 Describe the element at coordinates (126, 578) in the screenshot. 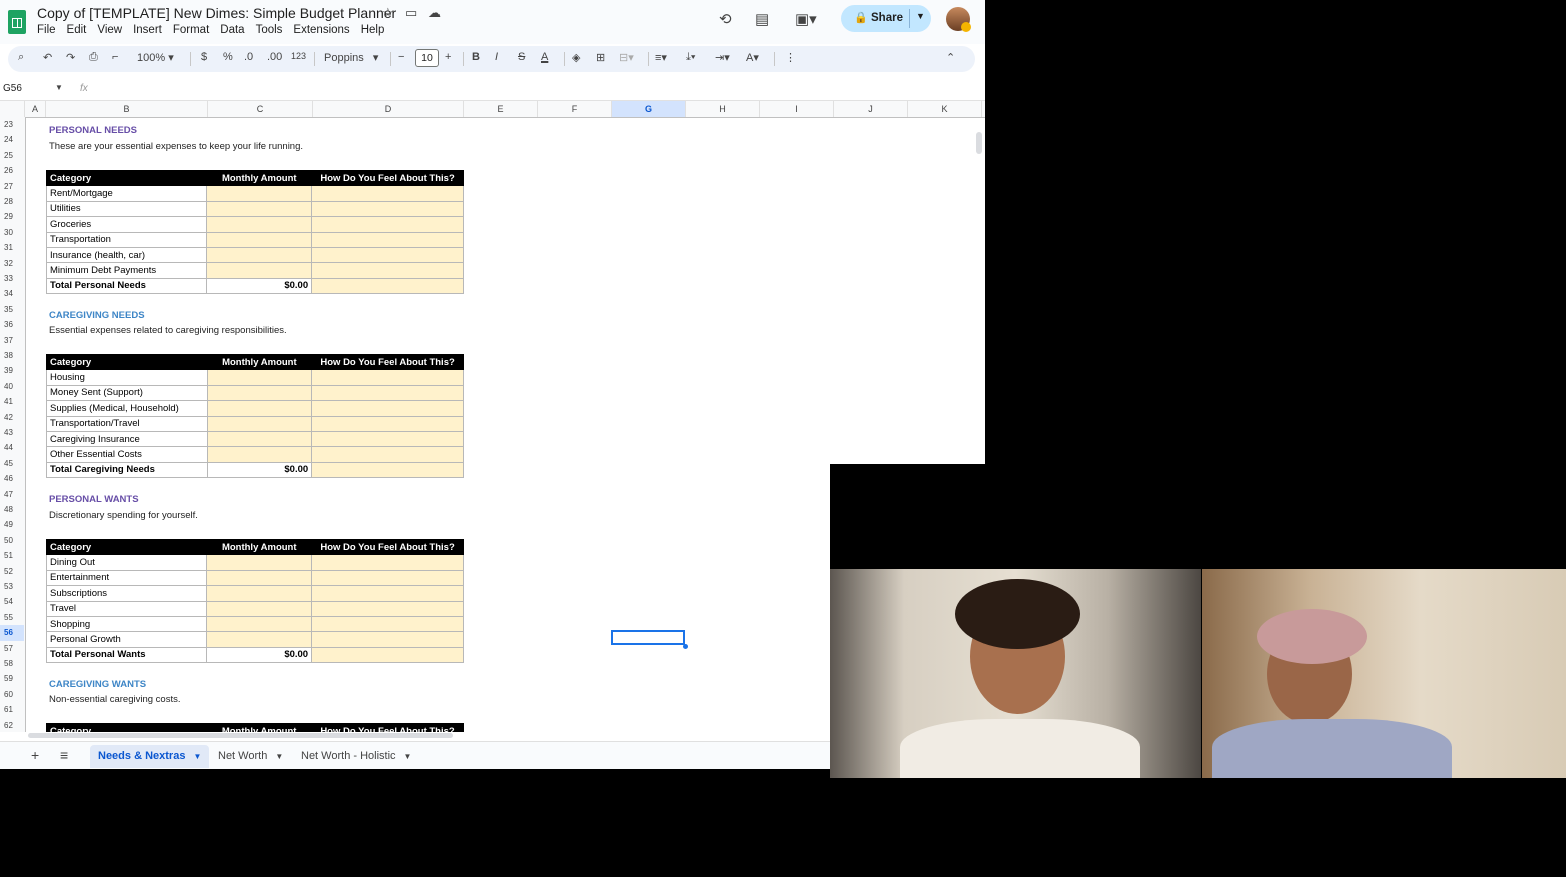

I see `category-cell: Entertainment` at that location.